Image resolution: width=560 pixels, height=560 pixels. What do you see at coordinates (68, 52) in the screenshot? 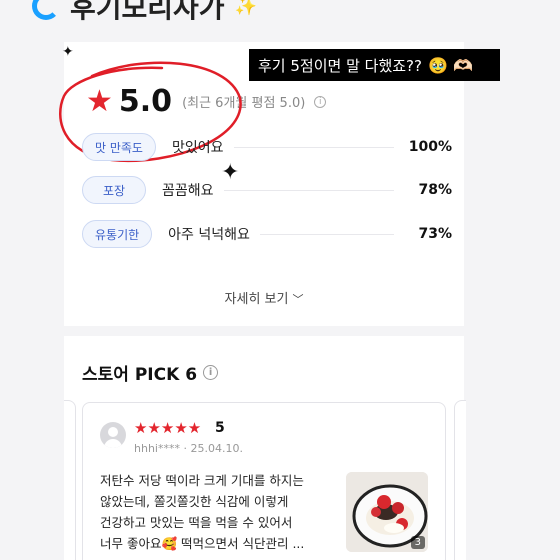
I see `sparkle-diamond-icon: ✦` at bounding box center [68, 52].